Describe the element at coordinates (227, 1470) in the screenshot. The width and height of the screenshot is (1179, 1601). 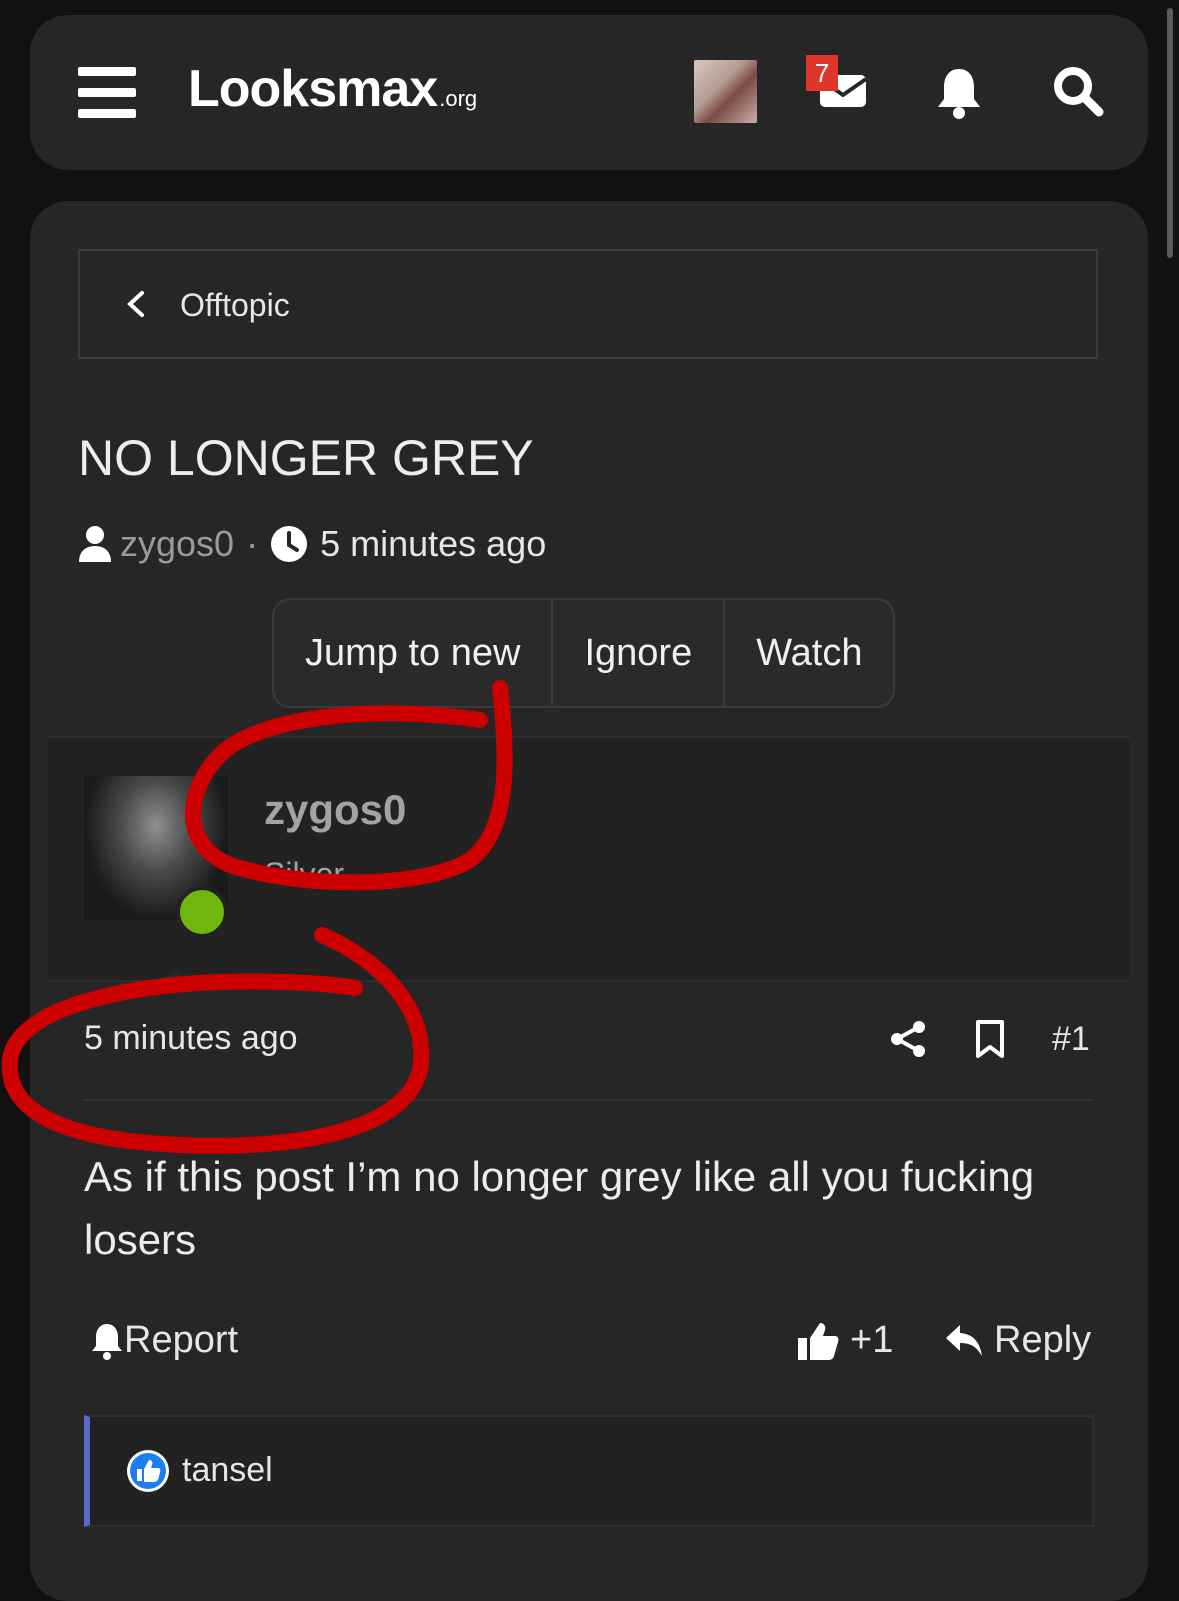
I see `reaction-user: tansel` at that location.